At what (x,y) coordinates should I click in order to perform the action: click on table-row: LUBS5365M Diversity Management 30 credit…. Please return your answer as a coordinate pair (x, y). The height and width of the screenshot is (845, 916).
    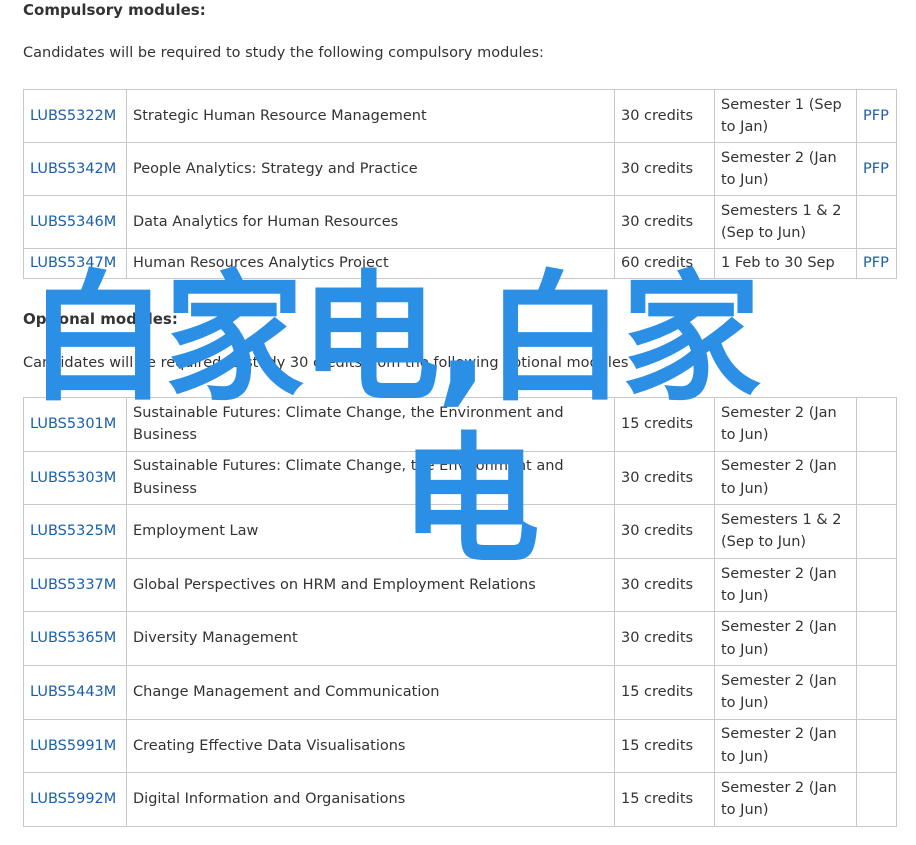
    Looking at the image, I should click on (460, 638).